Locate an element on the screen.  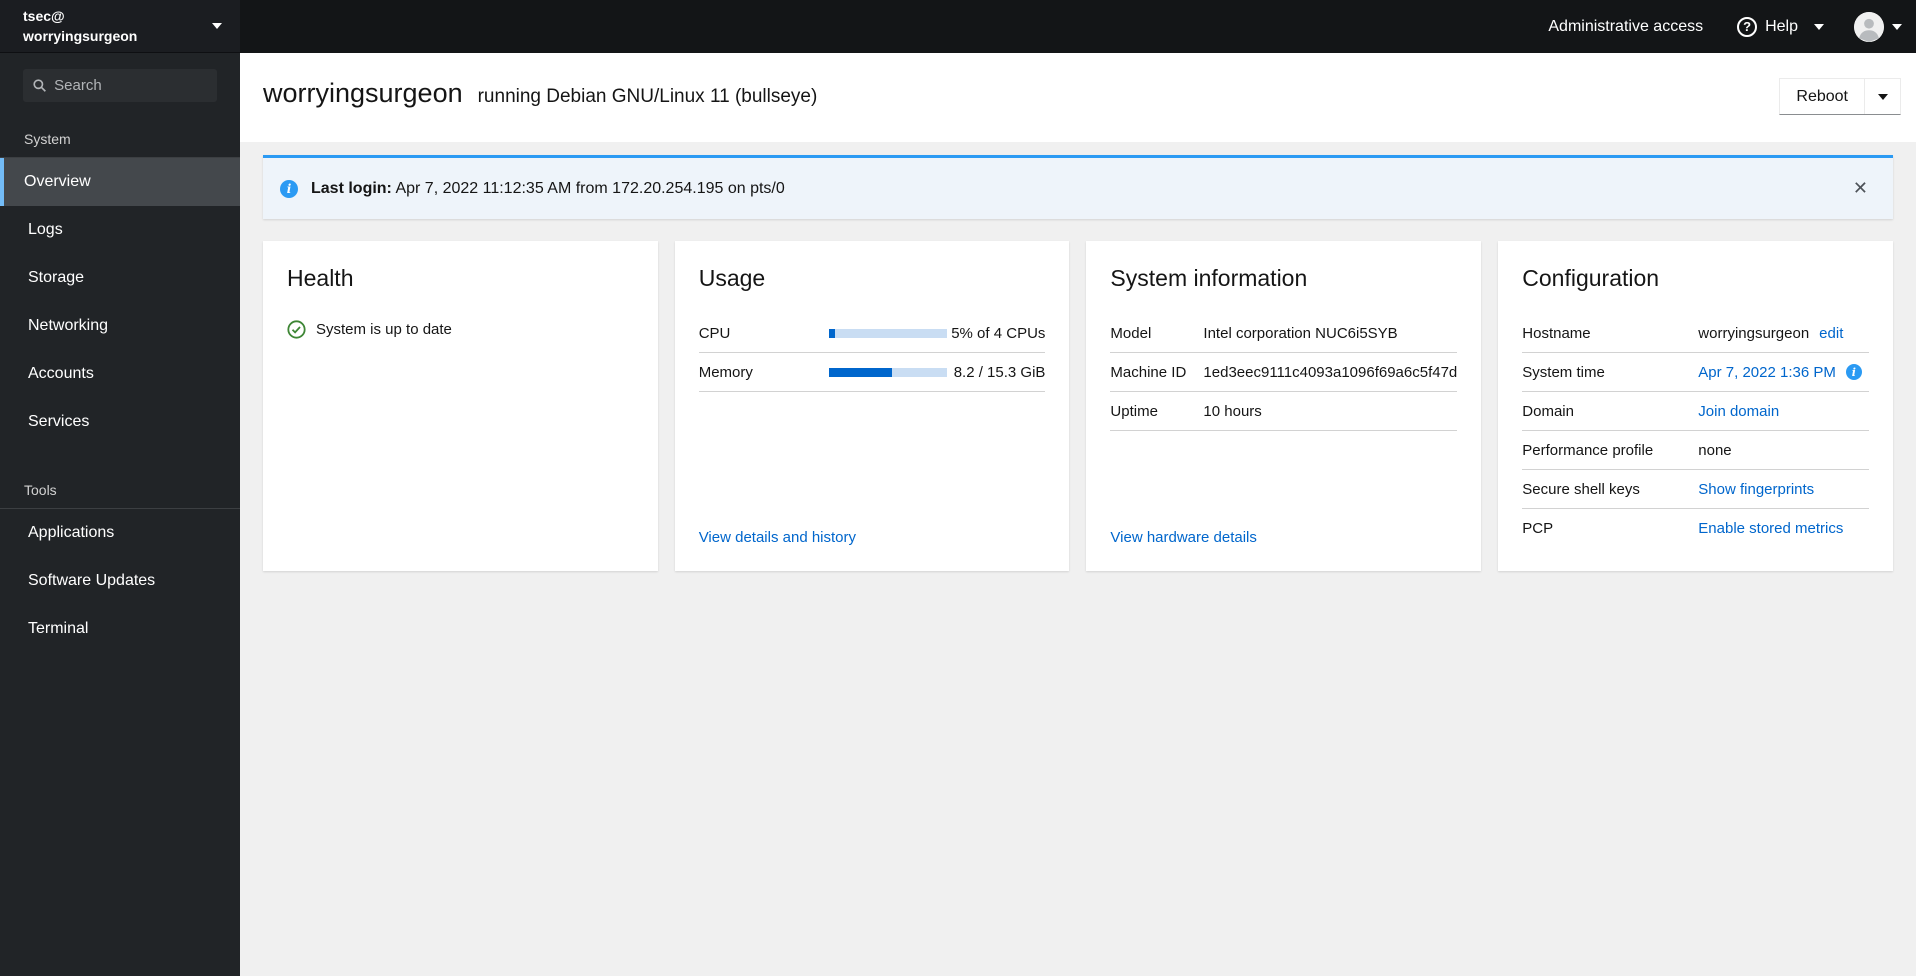
sidebar-item-accounts: Accounts is located at coordinates (120, 374).